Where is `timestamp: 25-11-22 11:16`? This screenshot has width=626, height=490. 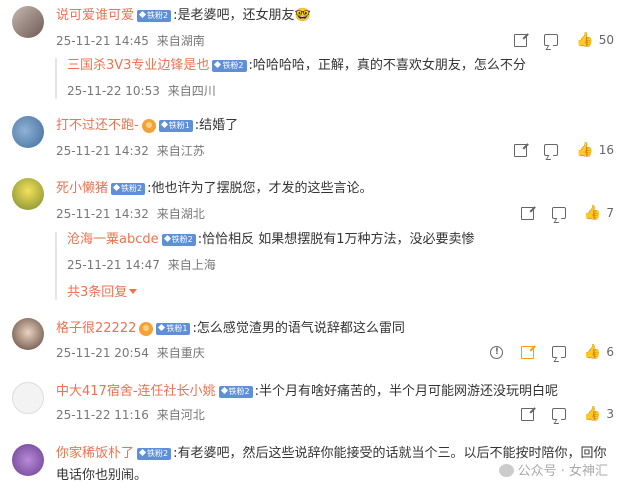 timestamp: 25-11-22 11:16 is located at coordinates (102, 415).